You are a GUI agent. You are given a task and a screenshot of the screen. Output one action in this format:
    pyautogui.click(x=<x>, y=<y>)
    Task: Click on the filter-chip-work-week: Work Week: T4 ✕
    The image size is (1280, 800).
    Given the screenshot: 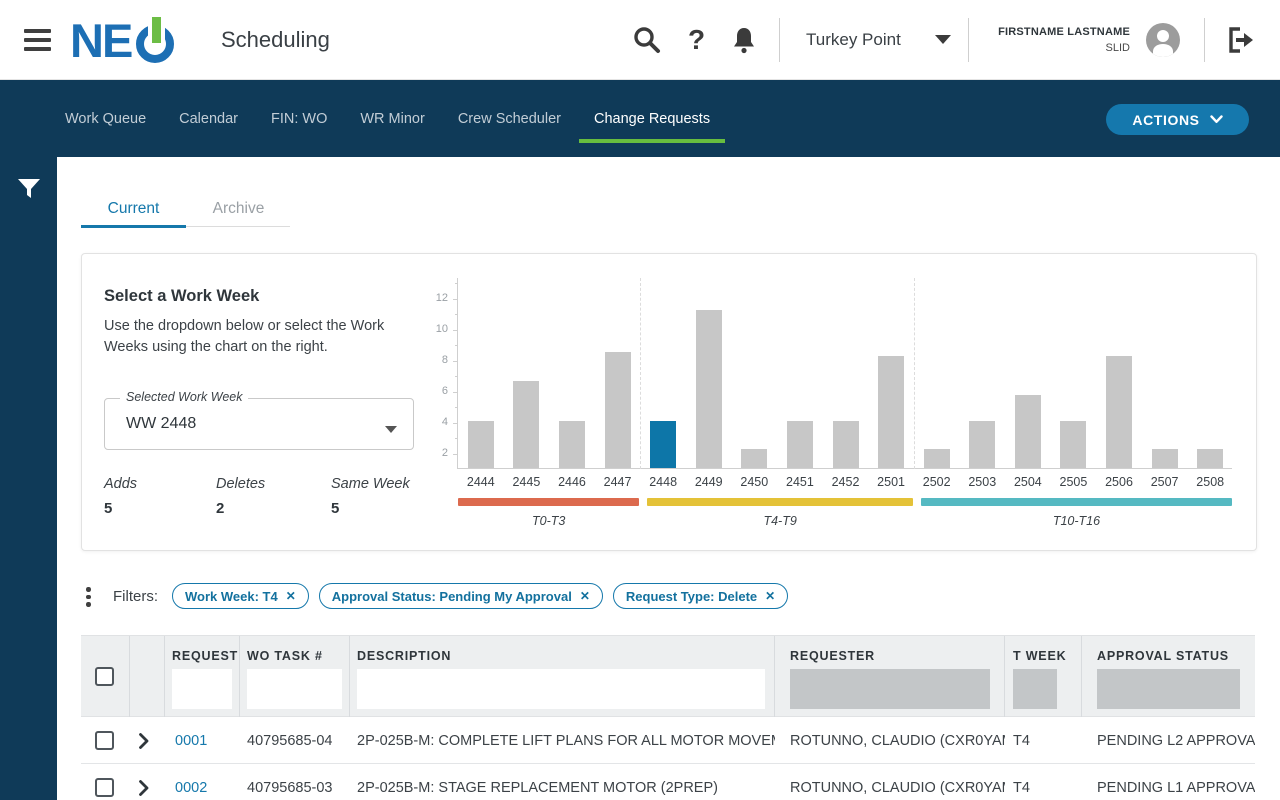 What is the action you would take?
    pyautogui.click(x=240, y=596)
    